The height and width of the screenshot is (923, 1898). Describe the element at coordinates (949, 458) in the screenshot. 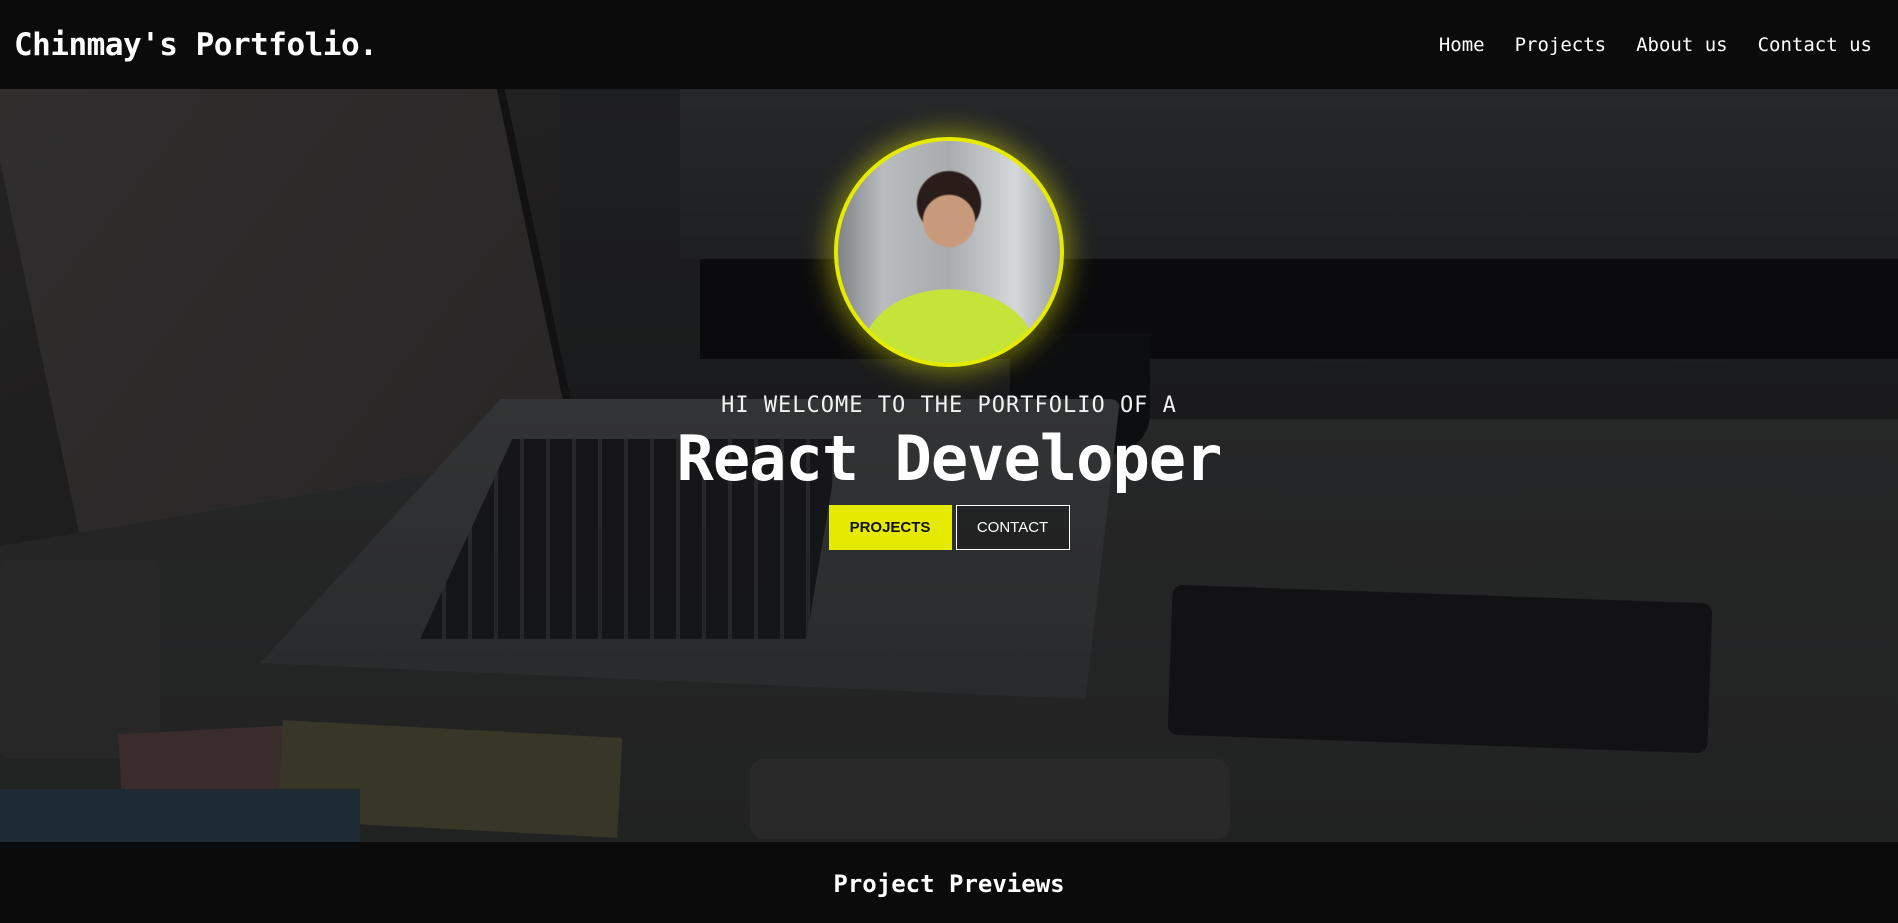

I see `role-heading: React Developer` at that location.